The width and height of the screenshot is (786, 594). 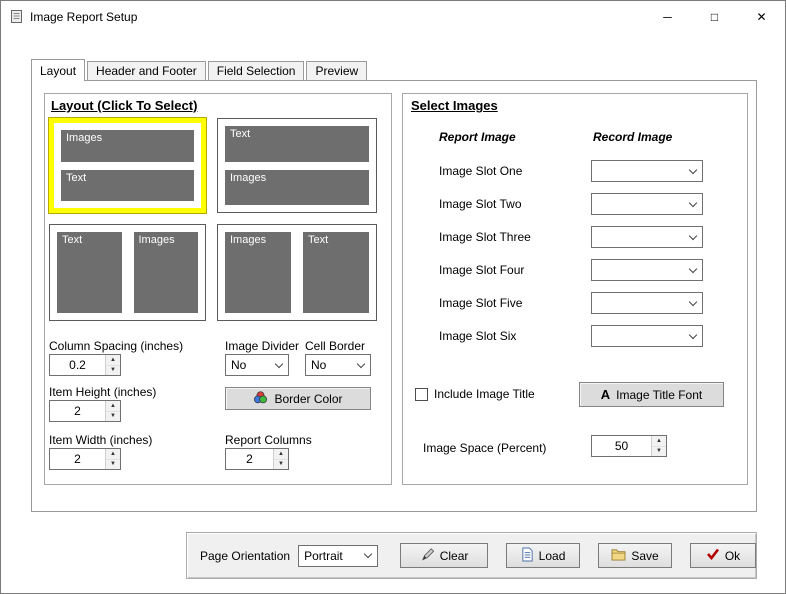 What do you see at coordinates (645, 555) in the screenshot?
I see `save-label: Save` at bounding box center [645, 555].